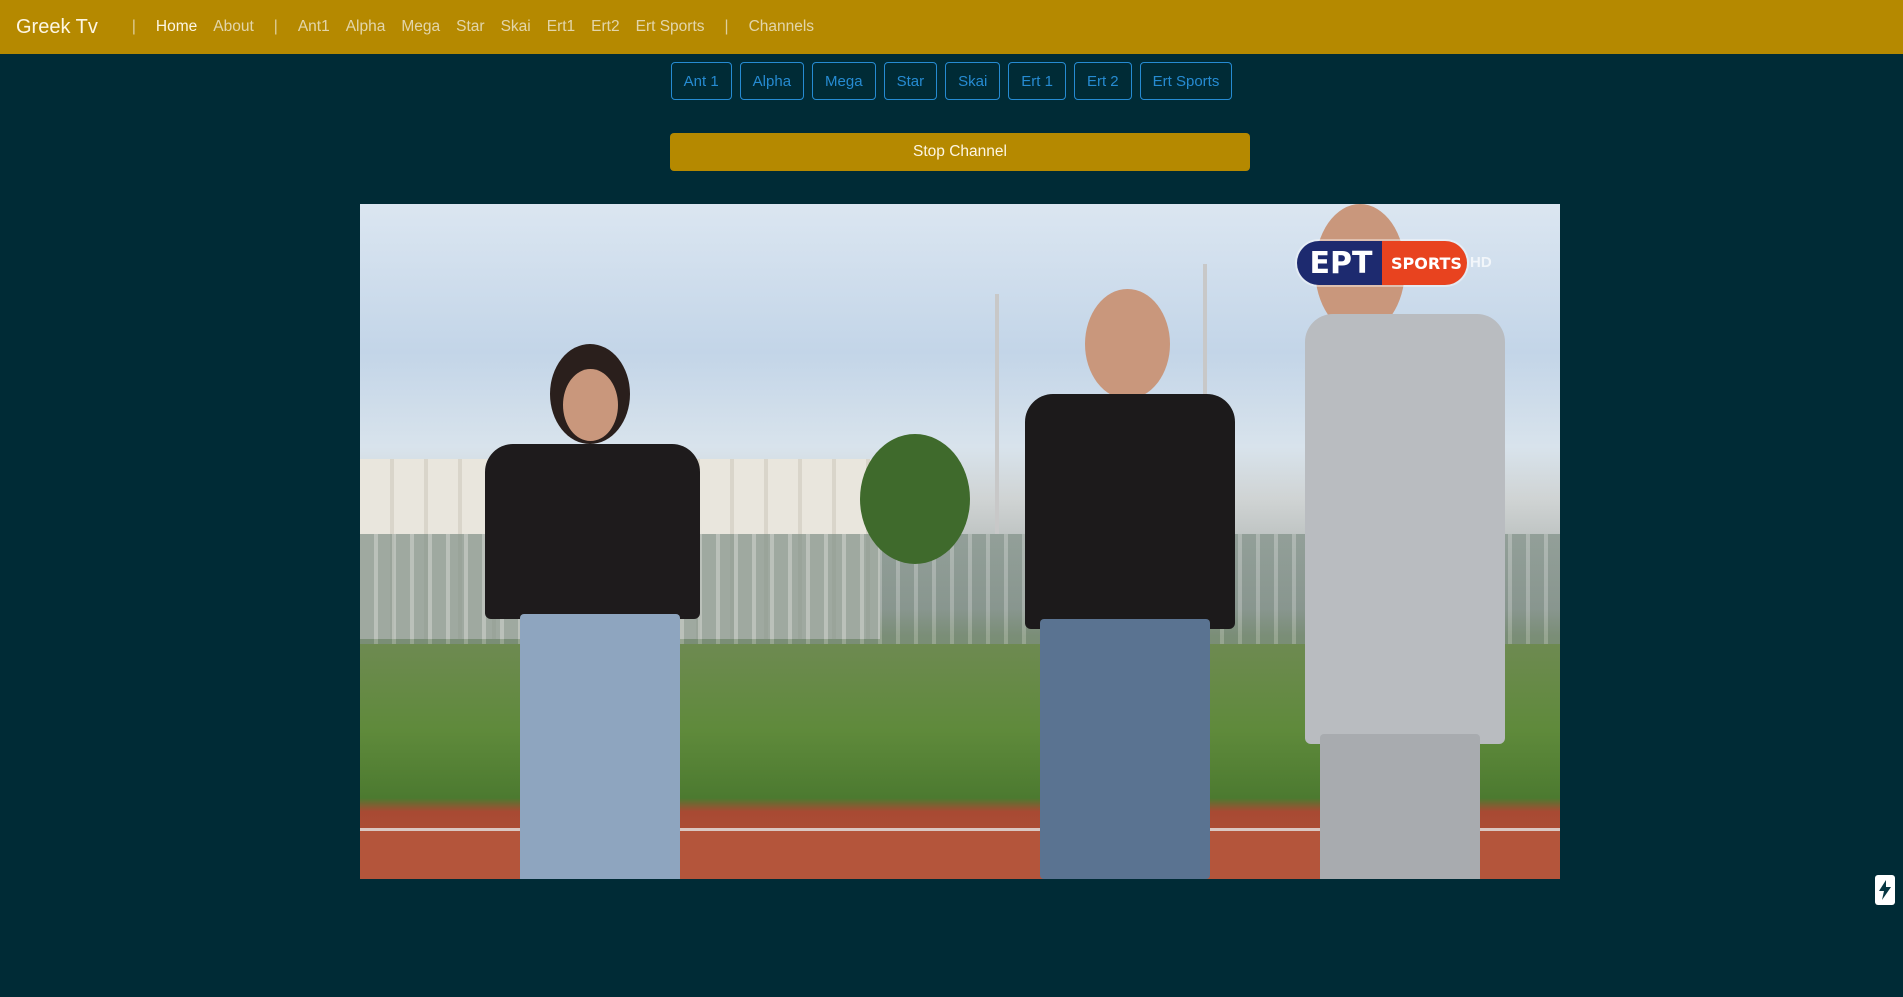  I want to click on channel-button-ant1: Ant 1, so click(701, 81).